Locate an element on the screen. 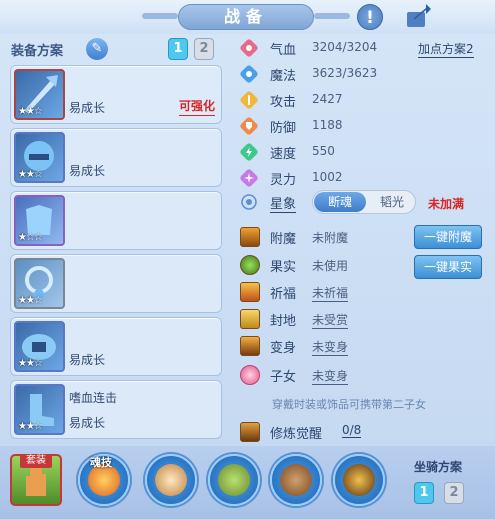 This screenshot has height=519, width=495. equip-plan-tab-1: 1 is located at coordinates (178, 49).